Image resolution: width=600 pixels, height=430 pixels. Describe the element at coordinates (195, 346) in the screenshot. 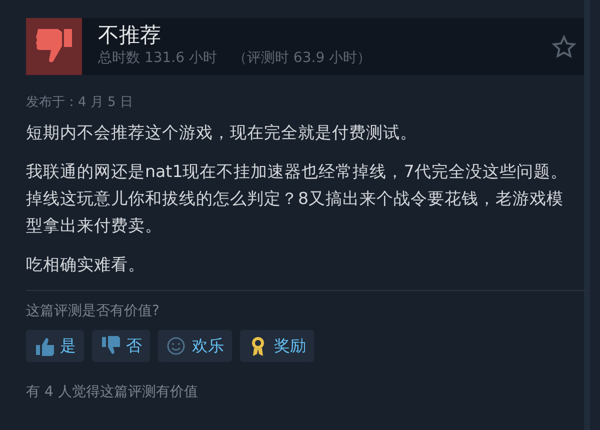

I see `vote-button: 欢乐` at that location.